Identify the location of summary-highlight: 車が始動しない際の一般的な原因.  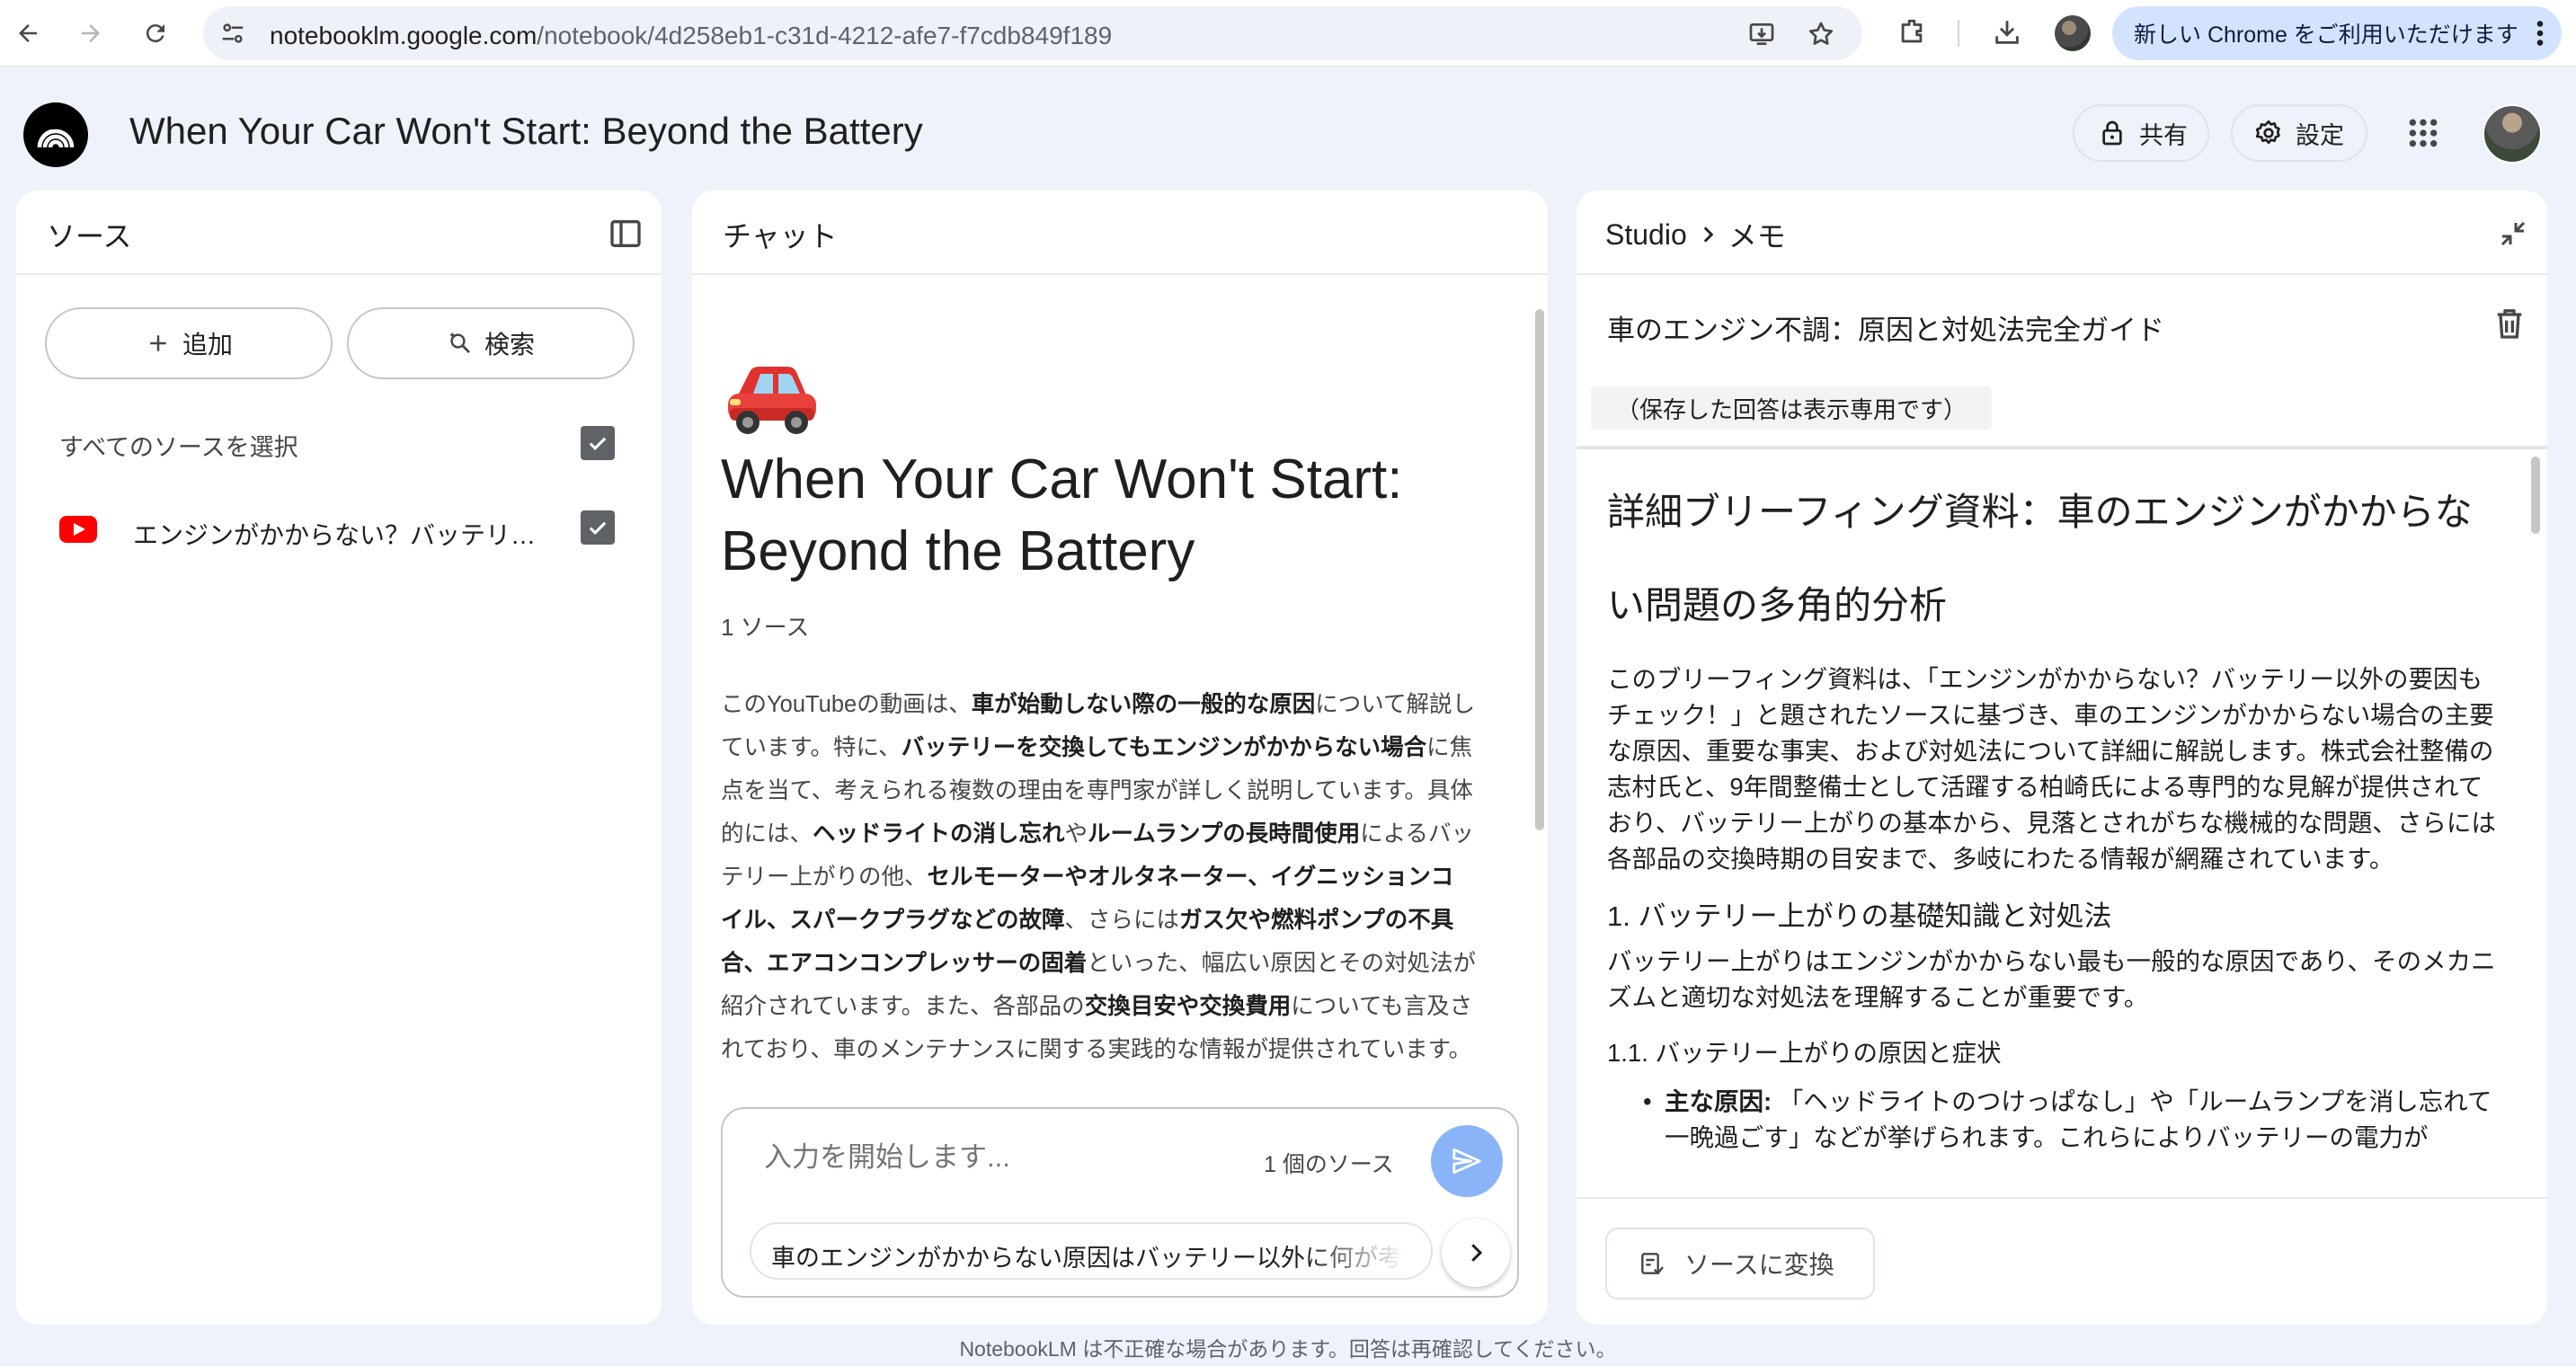
(1143, 704).